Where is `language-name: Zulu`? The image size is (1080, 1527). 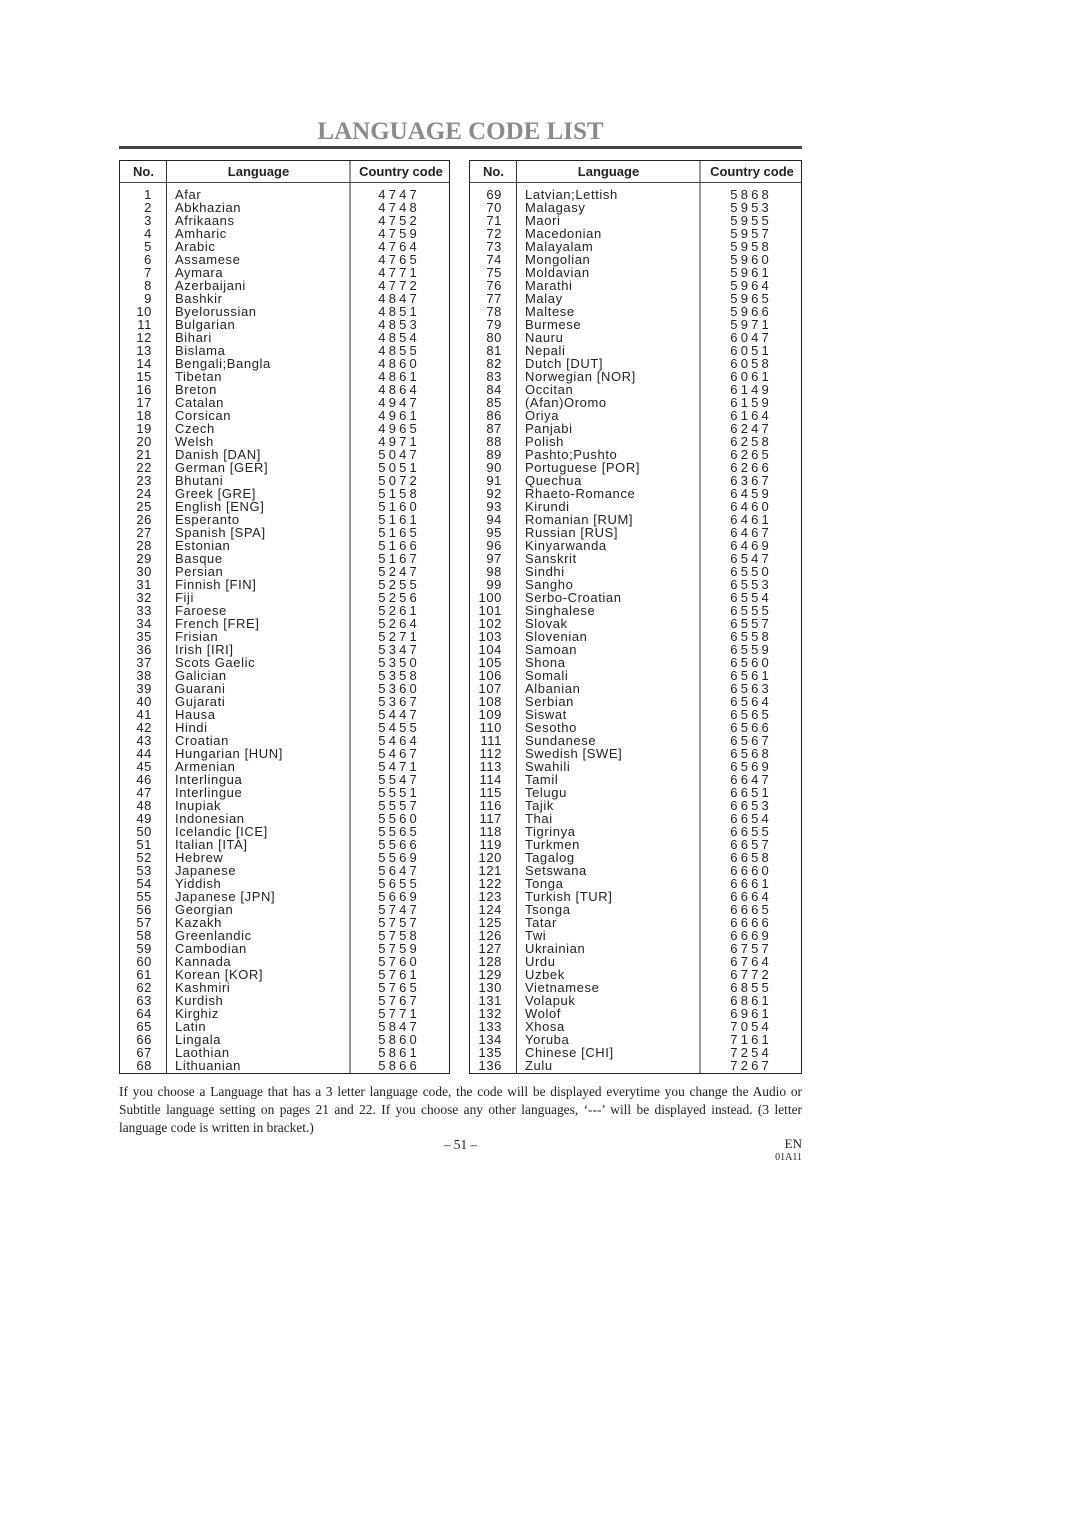
language-name: Zulu is located at coordinates (539, 1065).